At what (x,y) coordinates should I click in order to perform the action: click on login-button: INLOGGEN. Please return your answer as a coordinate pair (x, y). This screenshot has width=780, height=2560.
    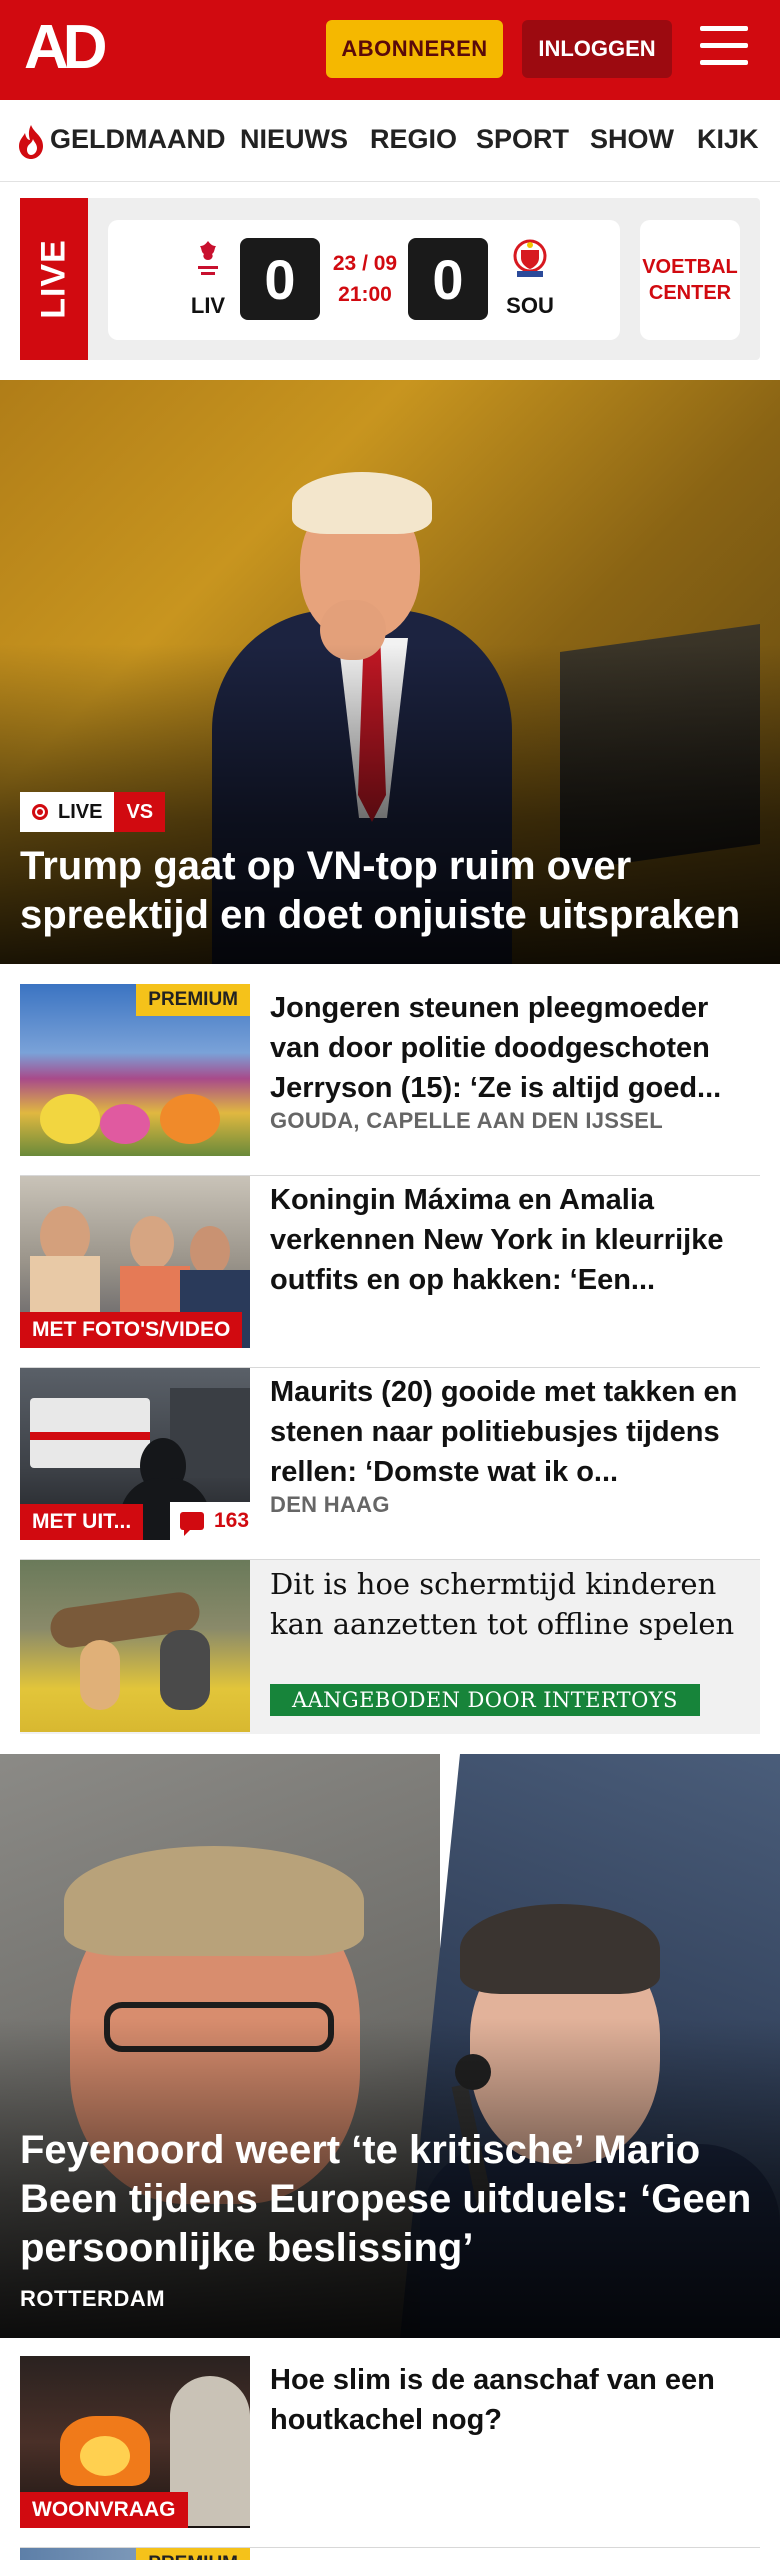
    Looking at the image, I should click on (597, 49).